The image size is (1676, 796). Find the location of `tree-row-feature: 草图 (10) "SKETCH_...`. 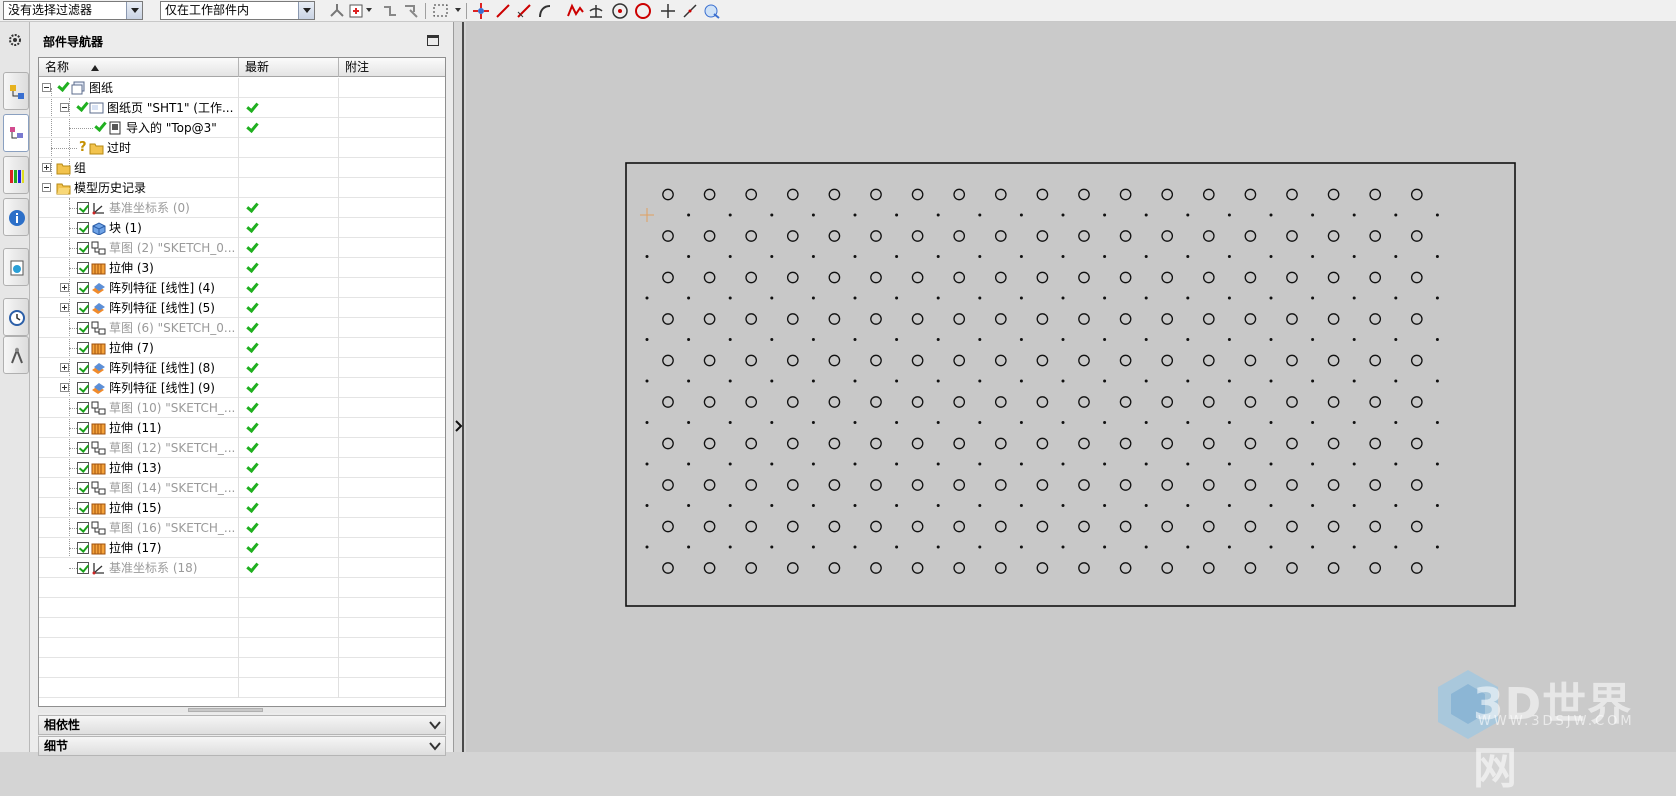

tree-row-feature: 草图 (10) "SKETCH_... is located at coordinates (242, 408).